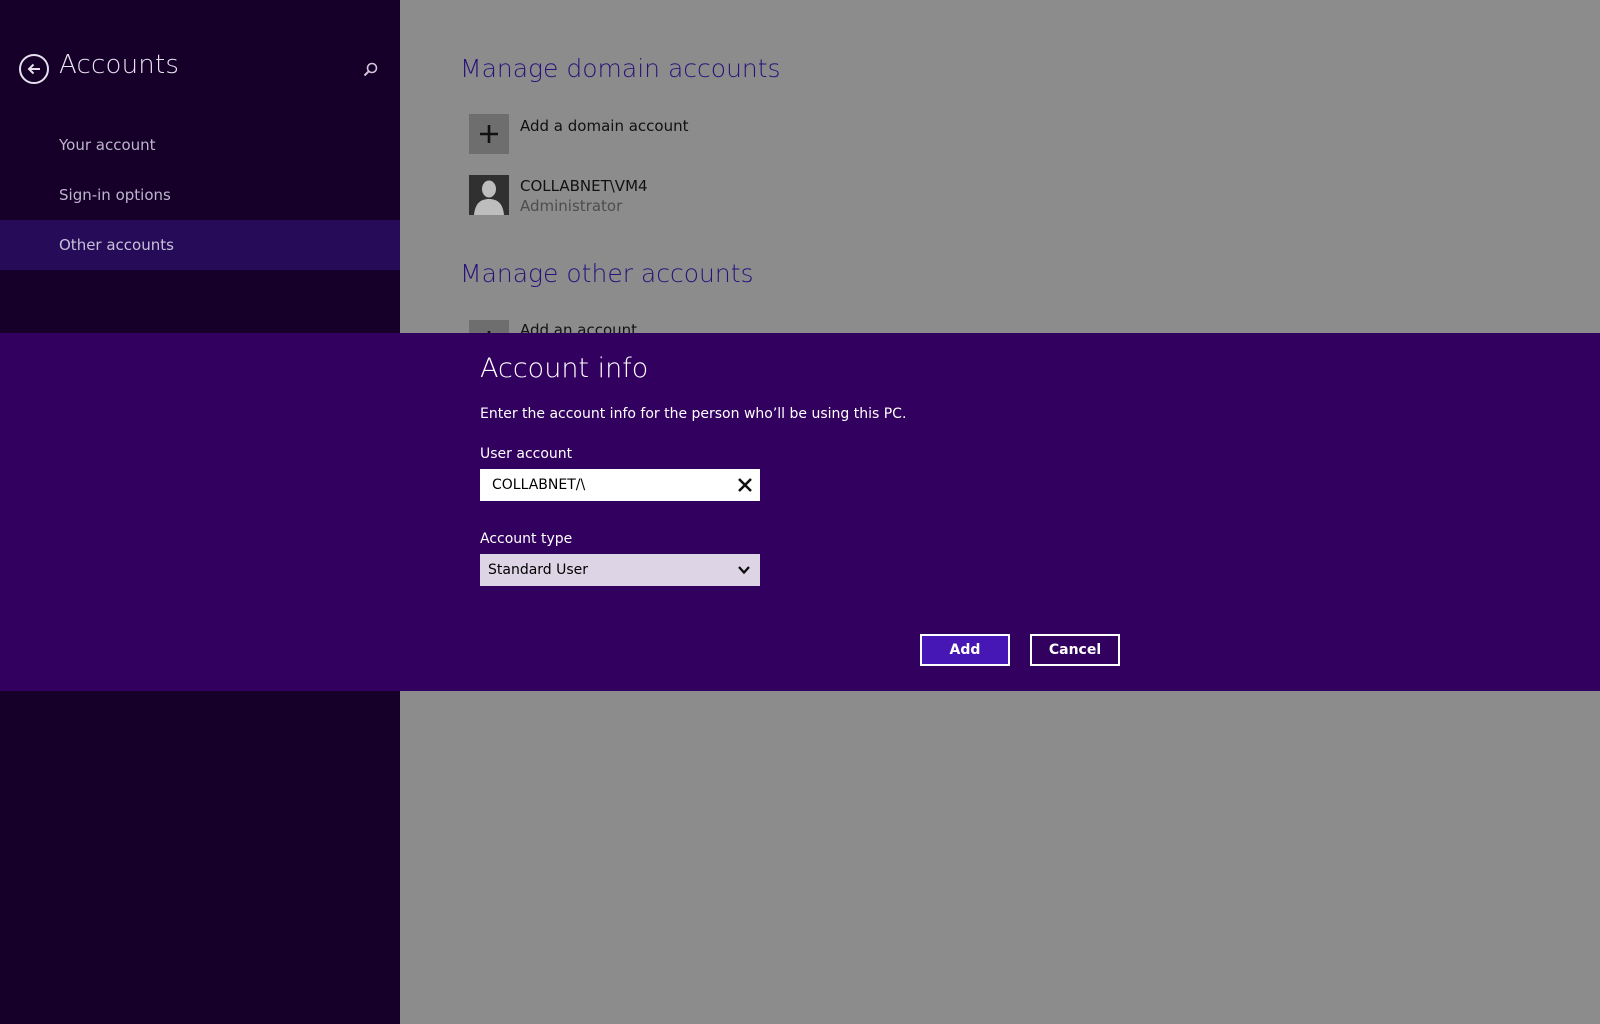 This screenshot has height=1024, width=1600. Describe the element at coordinates (620, 570) in the screenshot. I see `account-type-select: Standard User` at that location.